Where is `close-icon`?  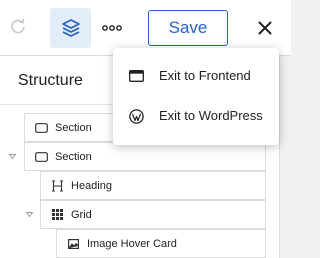 close-icon is located at coordinates (265, 28).